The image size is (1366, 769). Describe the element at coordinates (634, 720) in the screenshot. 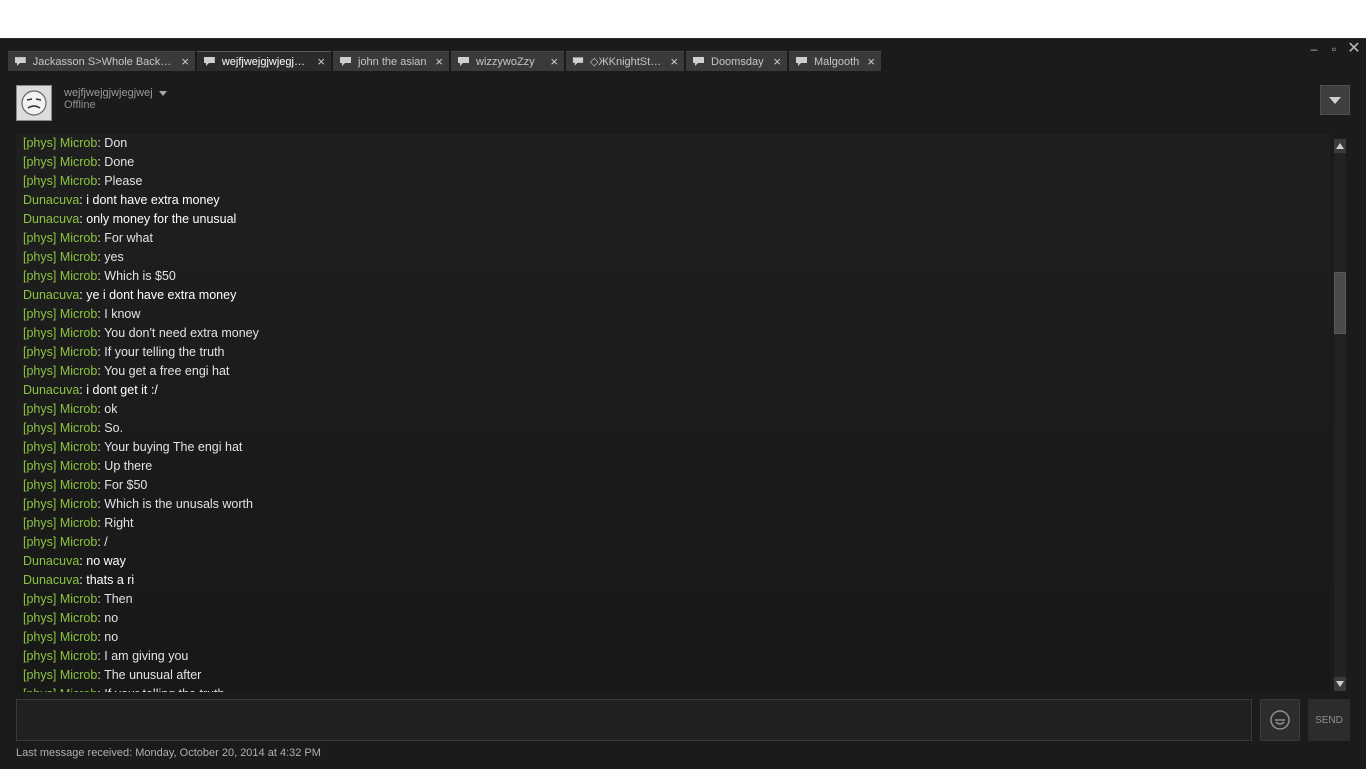

I see `message-input` at that location.